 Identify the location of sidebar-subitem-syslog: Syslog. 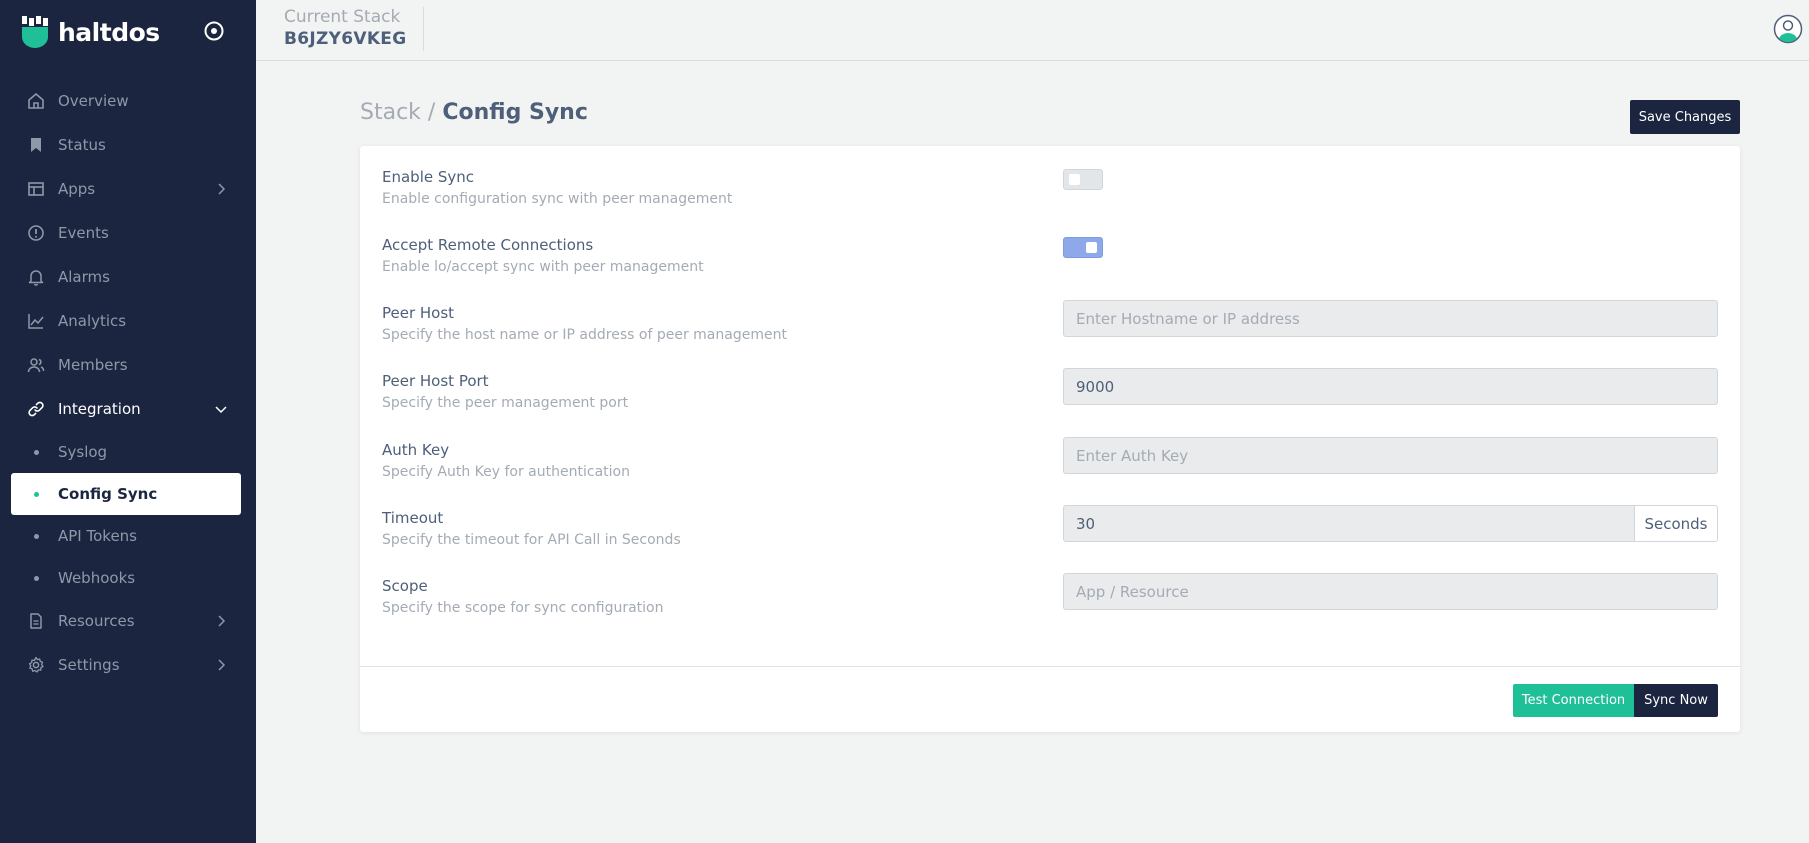
(128, 452).